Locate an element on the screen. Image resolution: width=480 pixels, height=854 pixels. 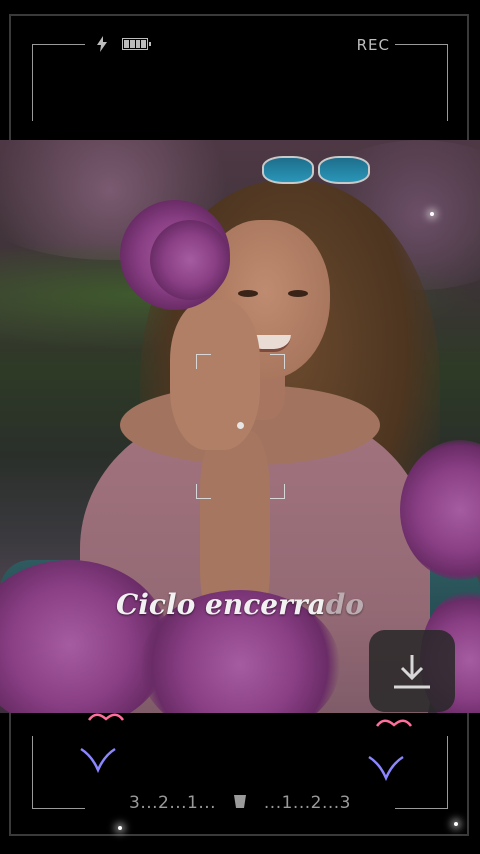
download-button is located at coordinates (412, 671).